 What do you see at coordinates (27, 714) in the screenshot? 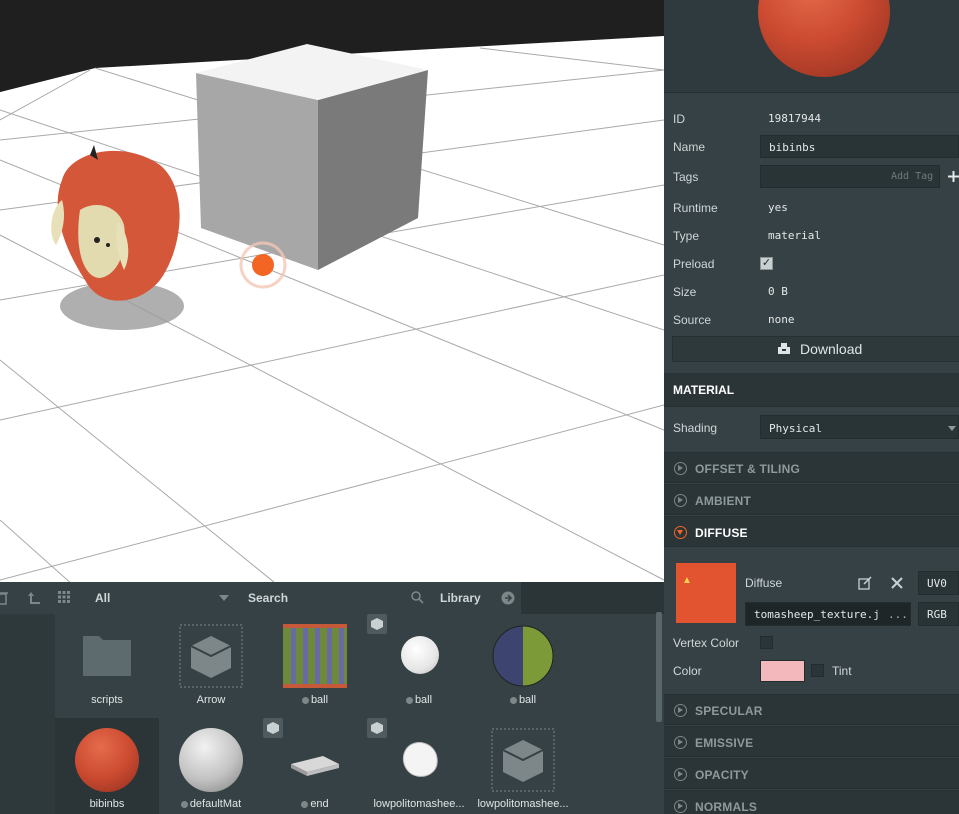
I see `asset-folder-tree` at bounding box center [27, 714].